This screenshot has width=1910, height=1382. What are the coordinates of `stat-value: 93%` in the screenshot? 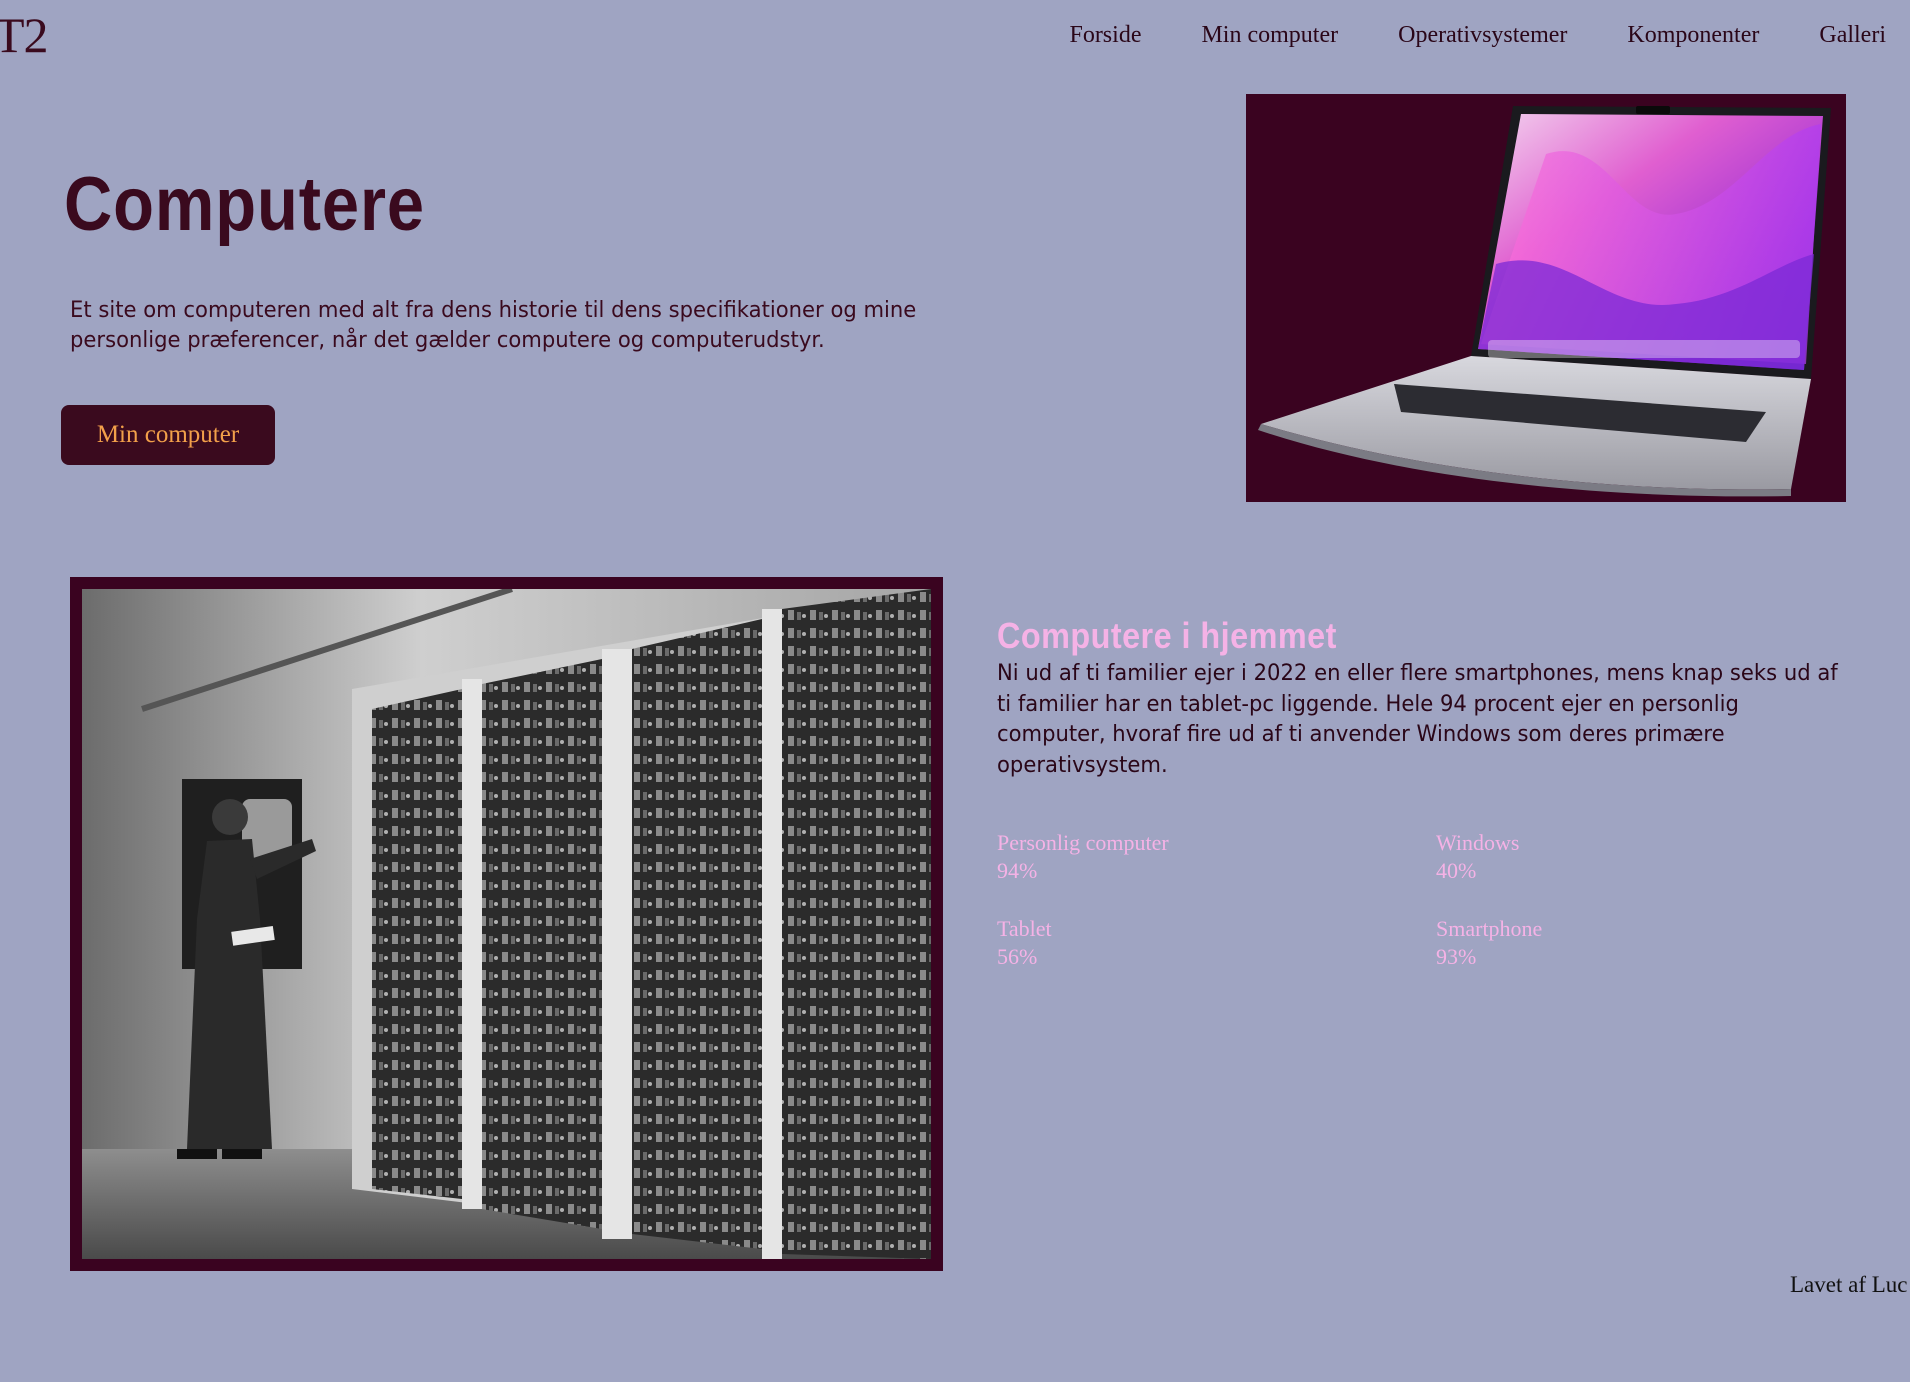 It's located at (1456, 956).